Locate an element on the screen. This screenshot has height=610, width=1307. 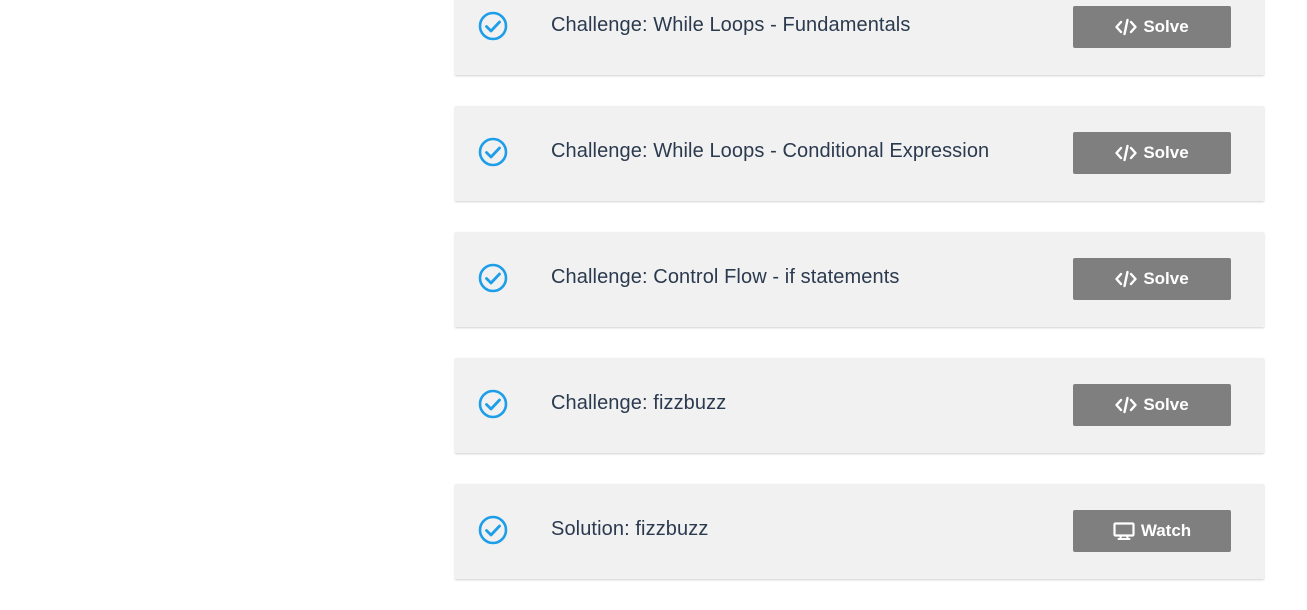
watch-button: Watch is located at coordinates (1152, 531).